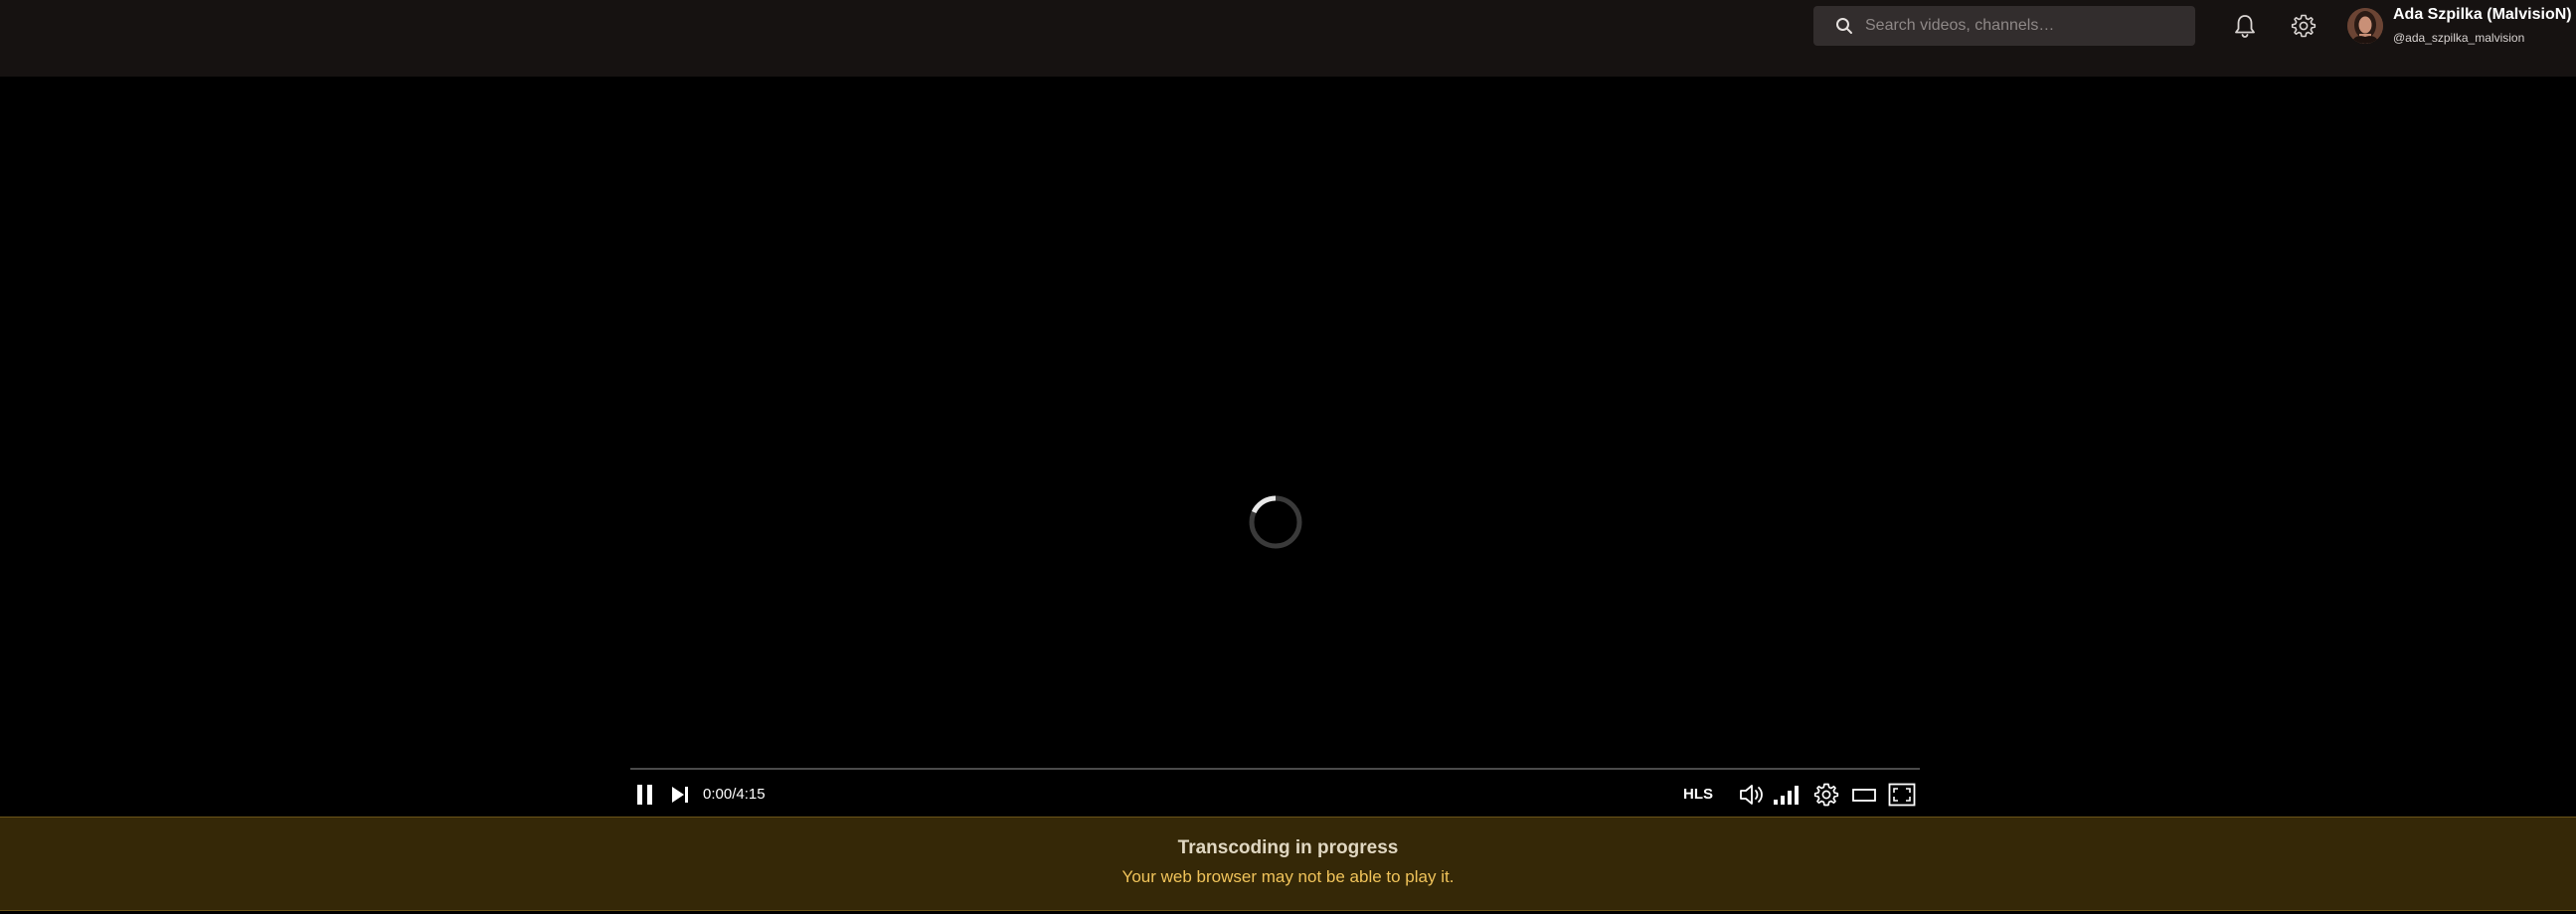  What do you see at coordinates (734, 794) in the screenshot?
I see `time-display: 0:00/4:15` at bounding box center [734, 794].